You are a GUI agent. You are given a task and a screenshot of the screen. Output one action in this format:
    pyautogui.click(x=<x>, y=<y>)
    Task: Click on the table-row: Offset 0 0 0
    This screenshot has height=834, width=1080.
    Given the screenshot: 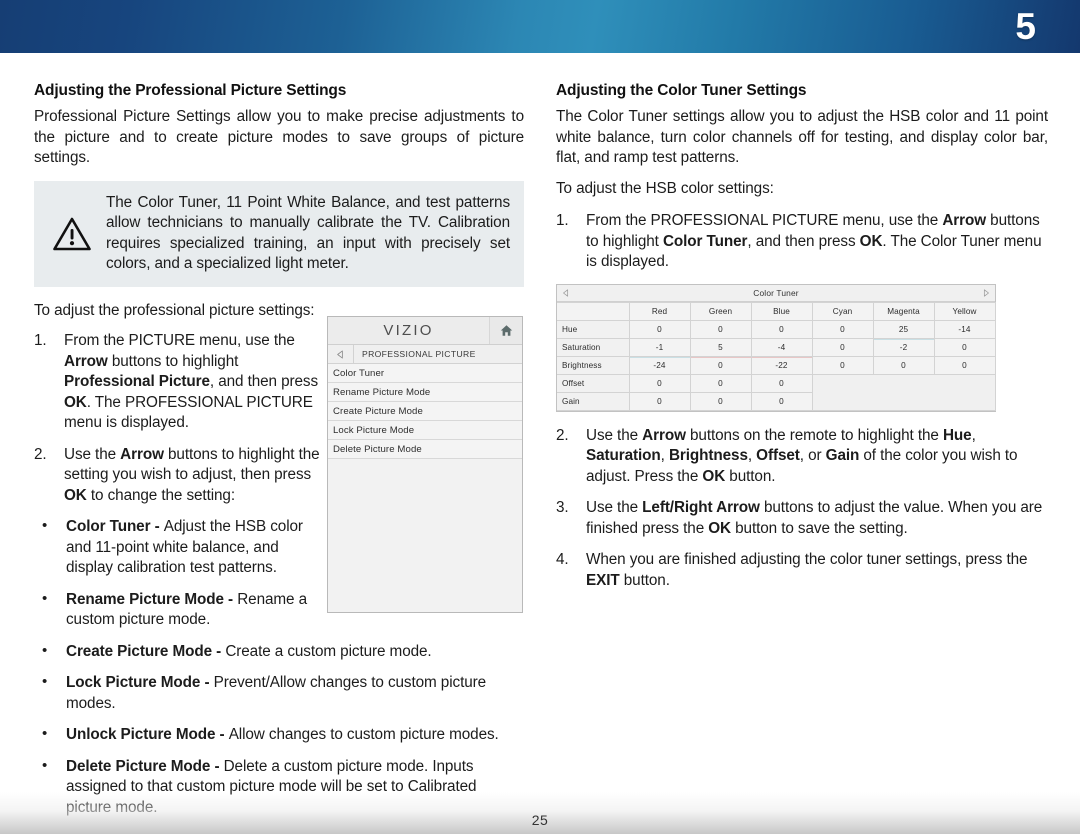 What is the action you would take?
    pyautogui.click(x=776, y=392)
    